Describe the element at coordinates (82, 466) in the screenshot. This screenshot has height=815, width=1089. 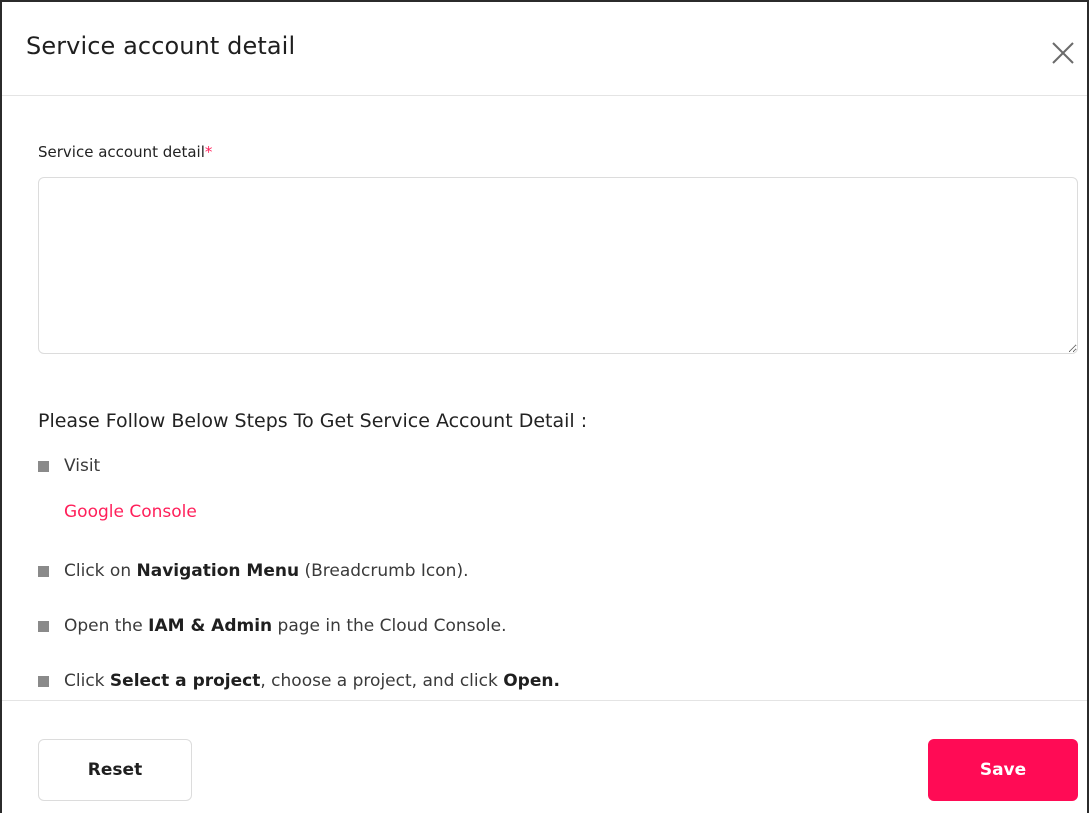
I see `step-visit-text: Visit` at that location.